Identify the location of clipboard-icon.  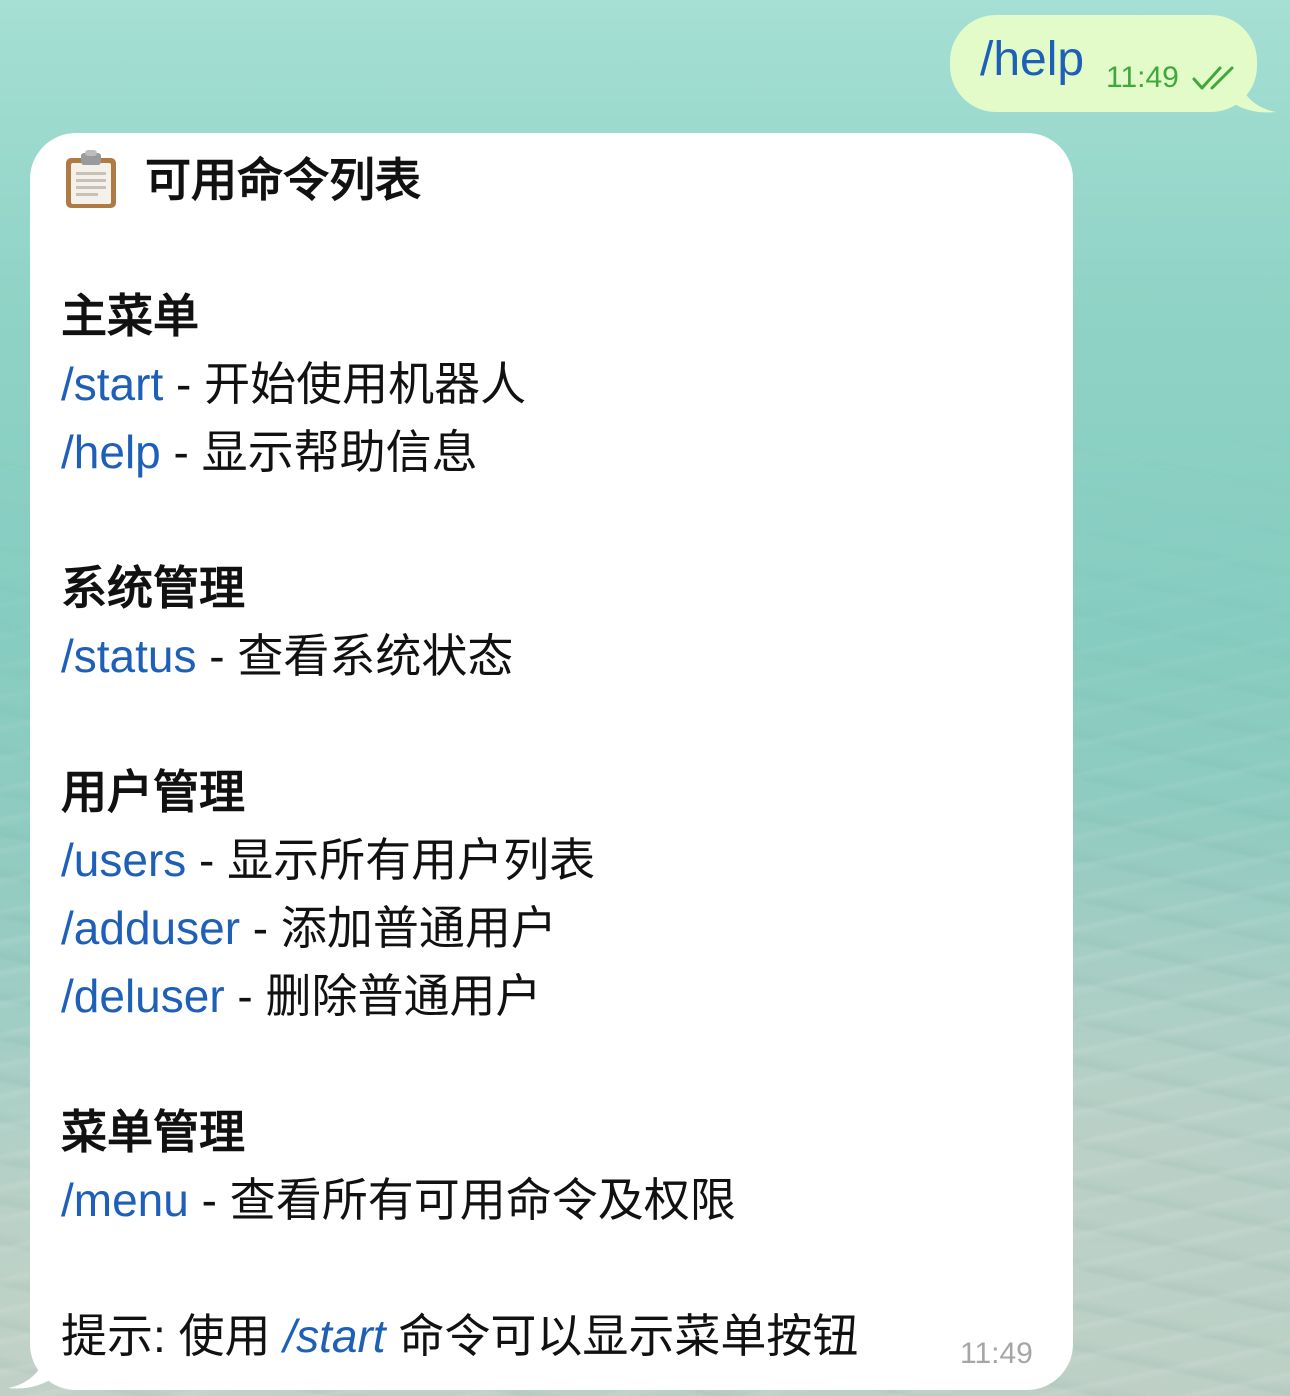
(91, 179).